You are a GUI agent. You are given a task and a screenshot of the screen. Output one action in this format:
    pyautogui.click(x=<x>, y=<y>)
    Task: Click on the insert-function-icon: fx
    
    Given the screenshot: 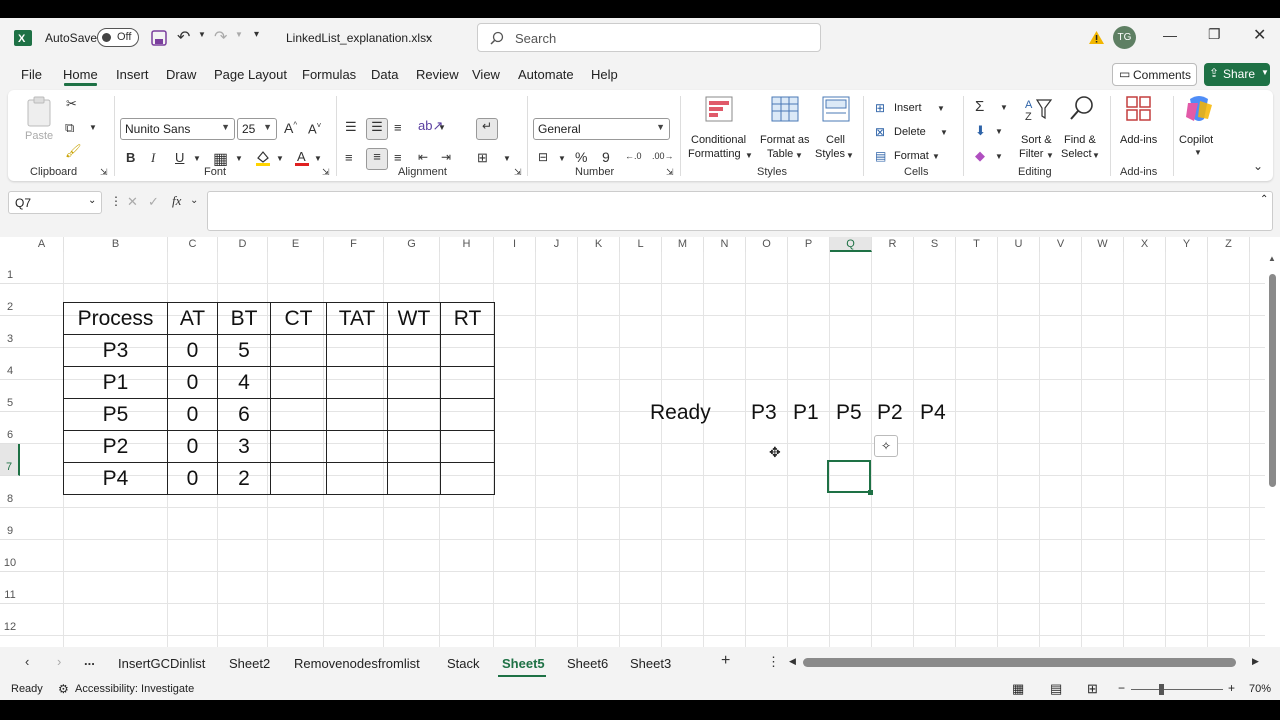 What is the action you would take?
    pyautogui.click(x=176, y=201)
    